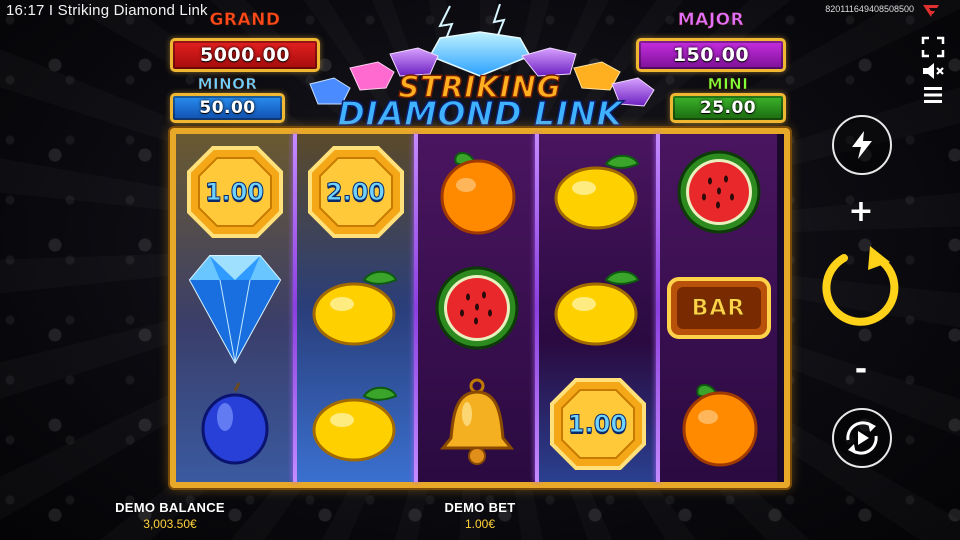  I want to click on turbo-button, so click(862, 145).